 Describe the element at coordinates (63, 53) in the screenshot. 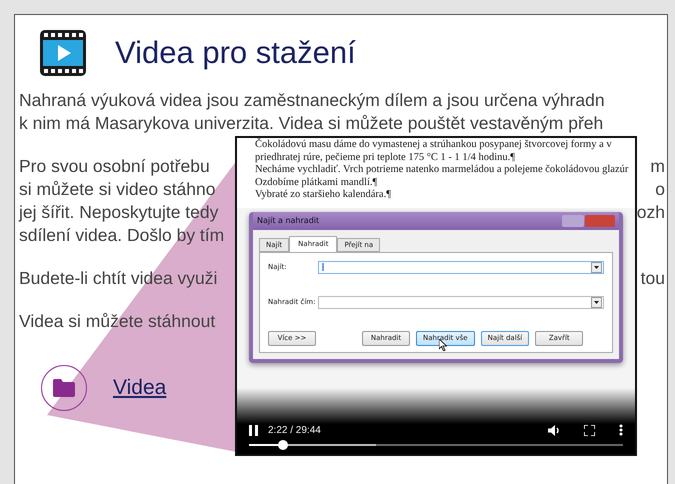

I see `film-play-icon` at that location.